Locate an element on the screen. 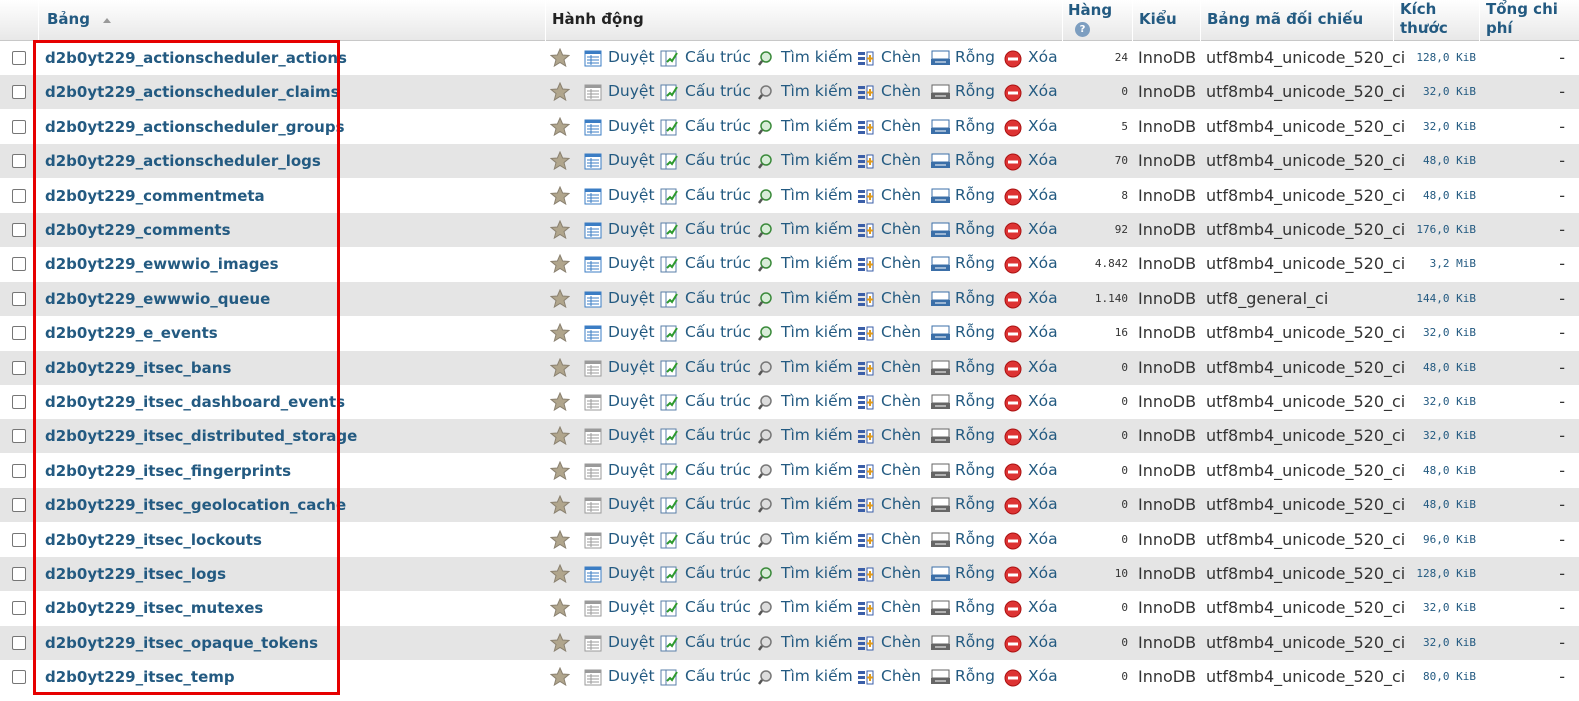 The width and height of the screenshot is (1579, 701). table-size: 128,0 KiB is located at coordinates (1434, 574).